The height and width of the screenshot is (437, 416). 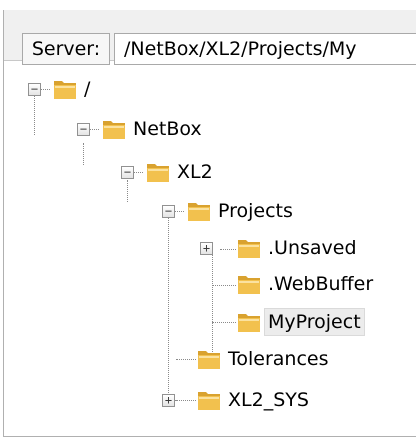 What do you see at coordinates (195, 172) in the screenshot?
I see `tree-node-xl2: XL2` at bounding box center [195, 172].